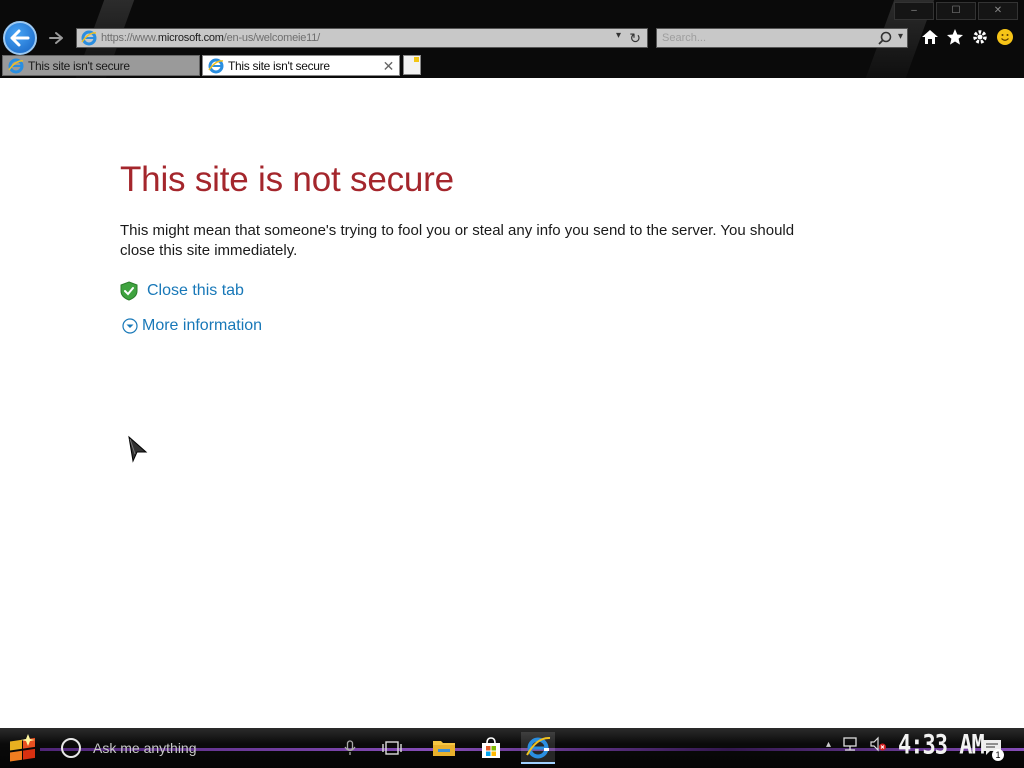  I want to click on action-center-button: 1, so click(993, 749).